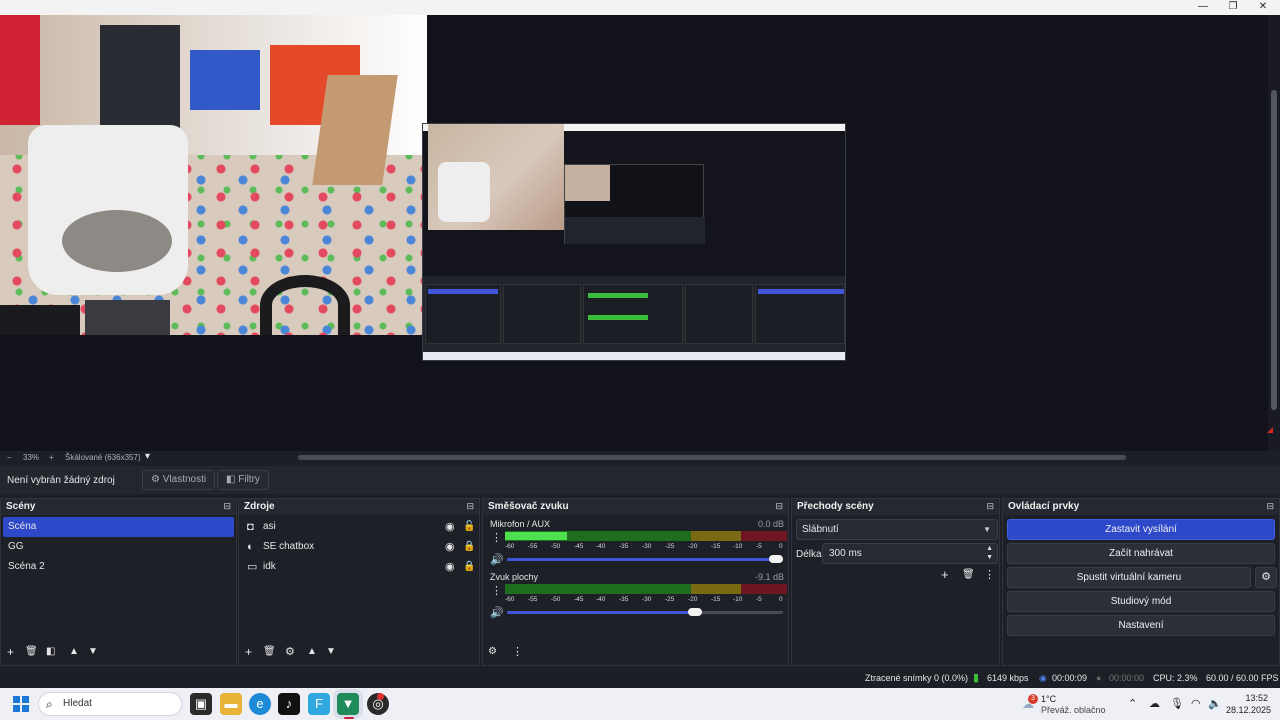  Describe the element at coordinates (910, 553) in the screenshot. I see `duration-spinbox: 300 ms ▲ ▼` at that location.